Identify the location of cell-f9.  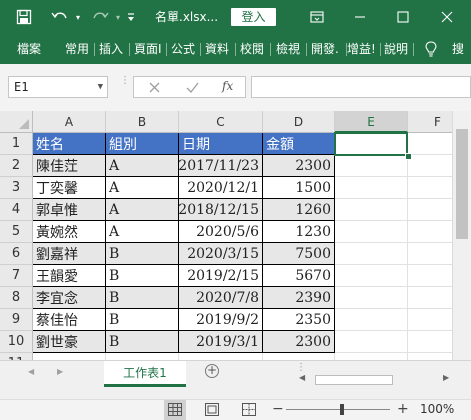
(430, 320).